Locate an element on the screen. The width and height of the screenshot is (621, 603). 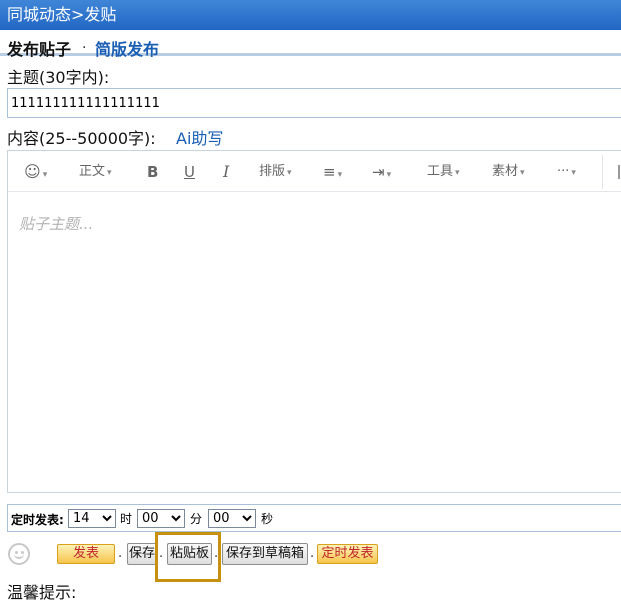
scheduled-publish-label: 定时发表: is located at coordinates (37, 520).